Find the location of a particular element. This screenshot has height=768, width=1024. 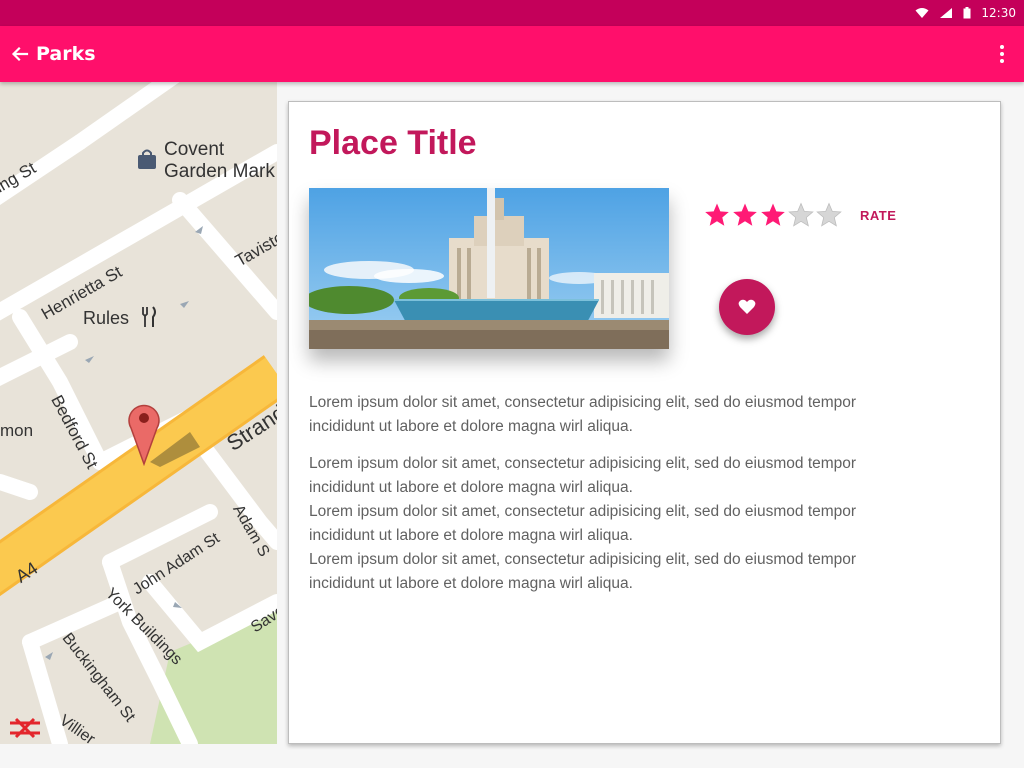

map-label: Rules is located at coordinates (106, 318).